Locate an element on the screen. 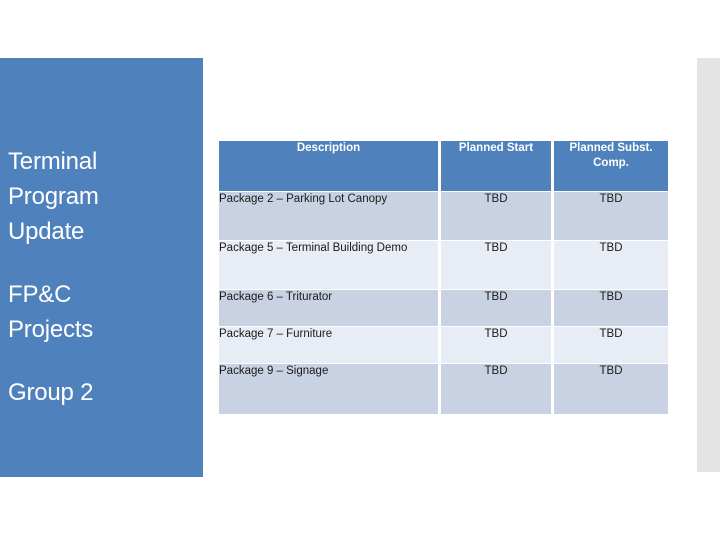 The image size is (720, 540). column-header-planned-subst-comp: Planned Subst. Comp. is located at coordinates (611, 166).